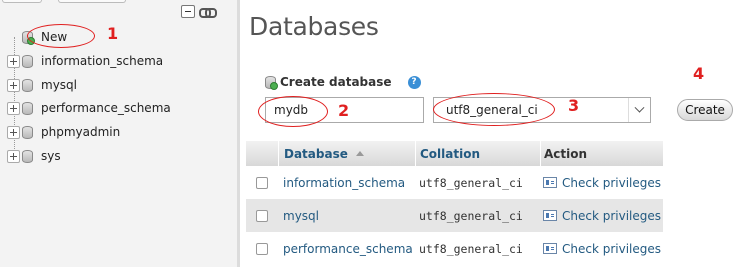 This screenshot has height=267, width=735. I want to click on tree-item-database: performance_schema, so click(89, 108).